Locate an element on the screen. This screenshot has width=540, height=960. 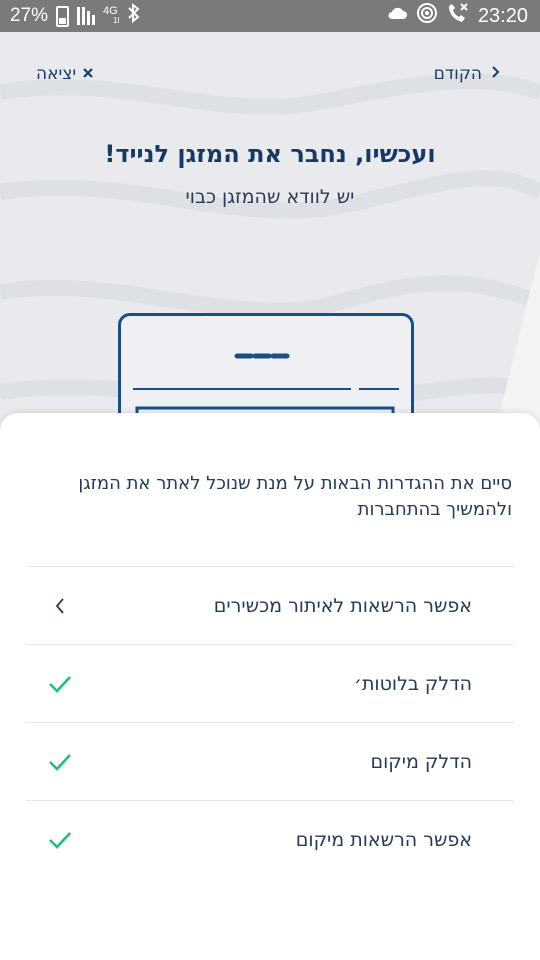
close-icon is located at coordinates (88, 74).